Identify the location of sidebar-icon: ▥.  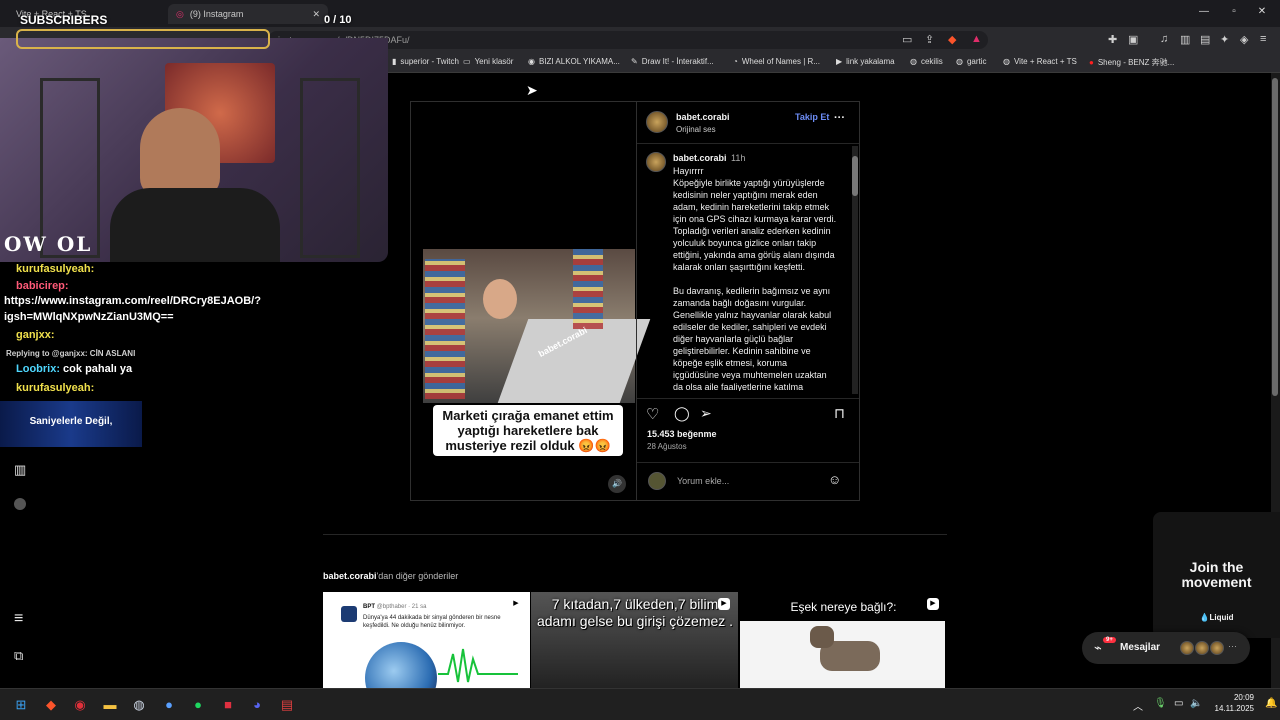
(1185, 39).